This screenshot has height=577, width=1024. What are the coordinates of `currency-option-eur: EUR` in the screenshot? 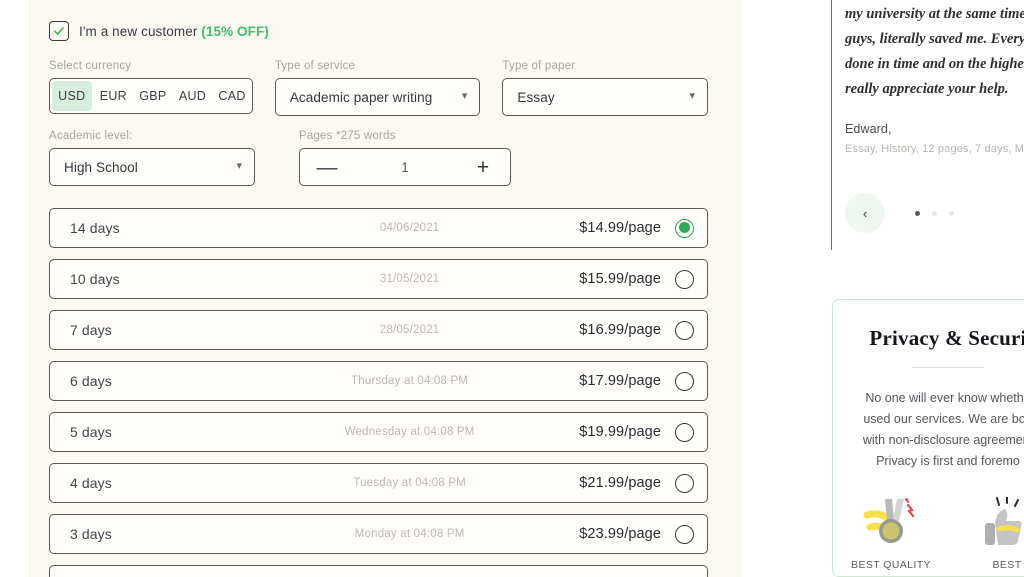 It's located at (114, 96).